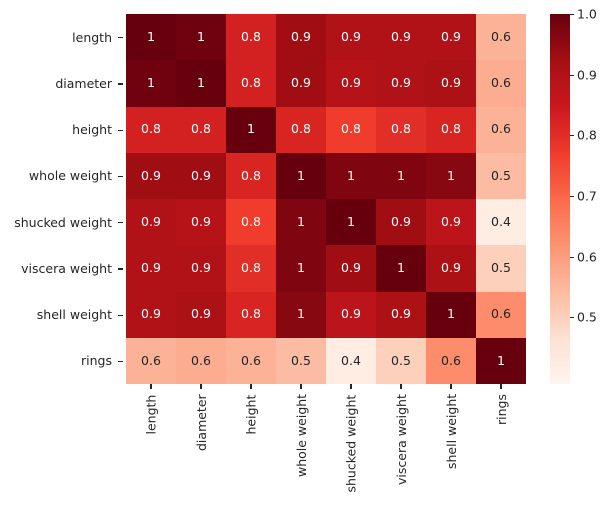 The height and width of the screenshot is (513, 610). What do you see at coordinates (560, 199) in the screenshot?
I see `colorbar-gradient` at bounding box center [560, 199].